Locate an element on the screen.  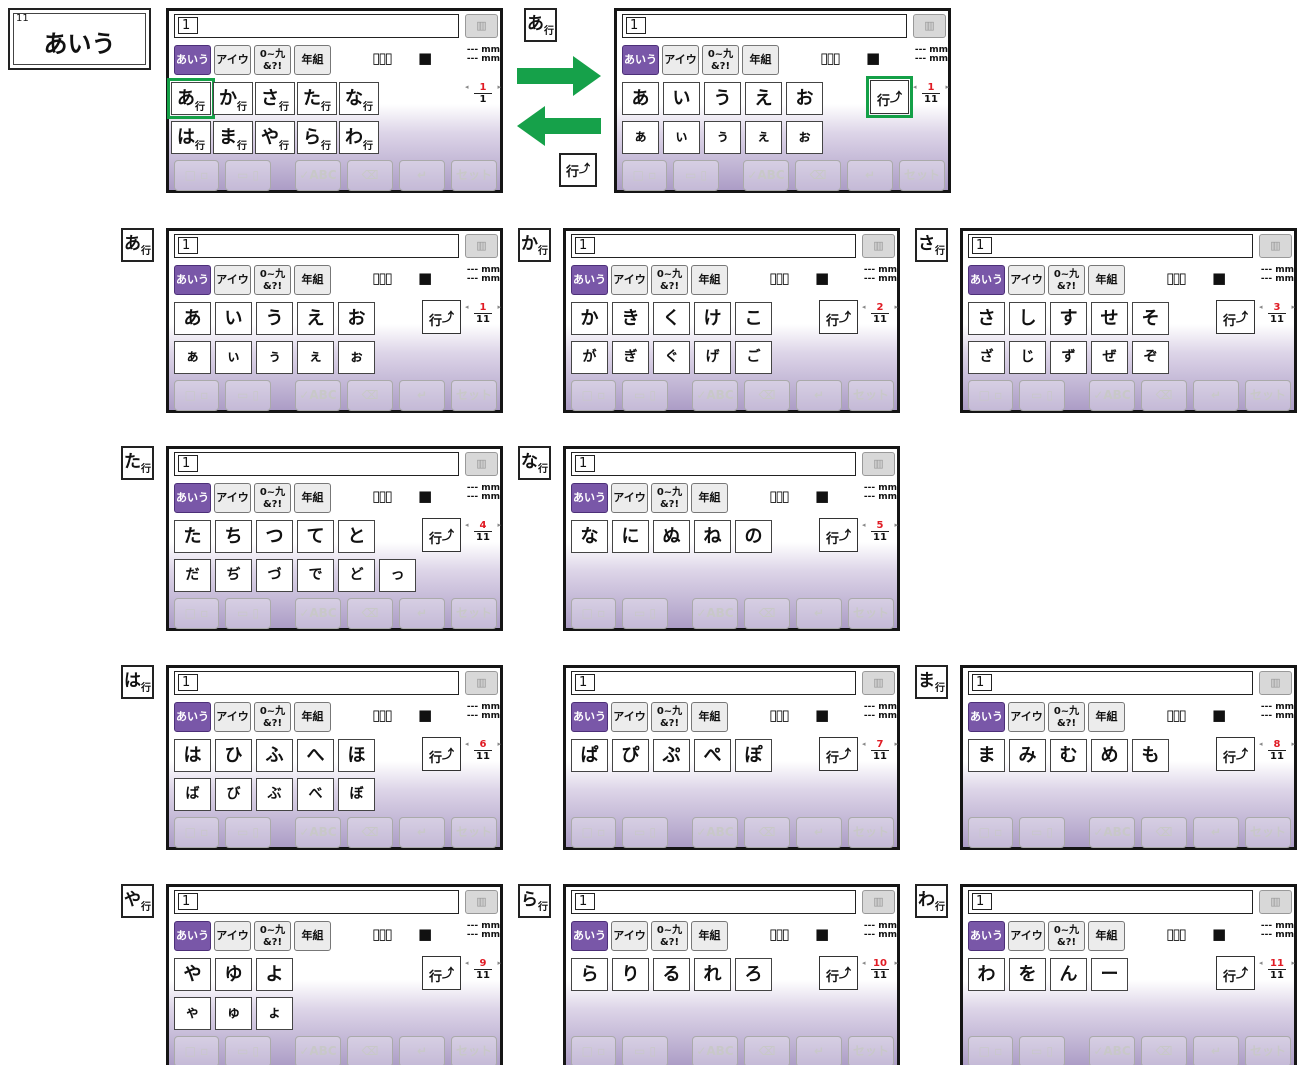
char-key: と is located at coordinates (356, 536).